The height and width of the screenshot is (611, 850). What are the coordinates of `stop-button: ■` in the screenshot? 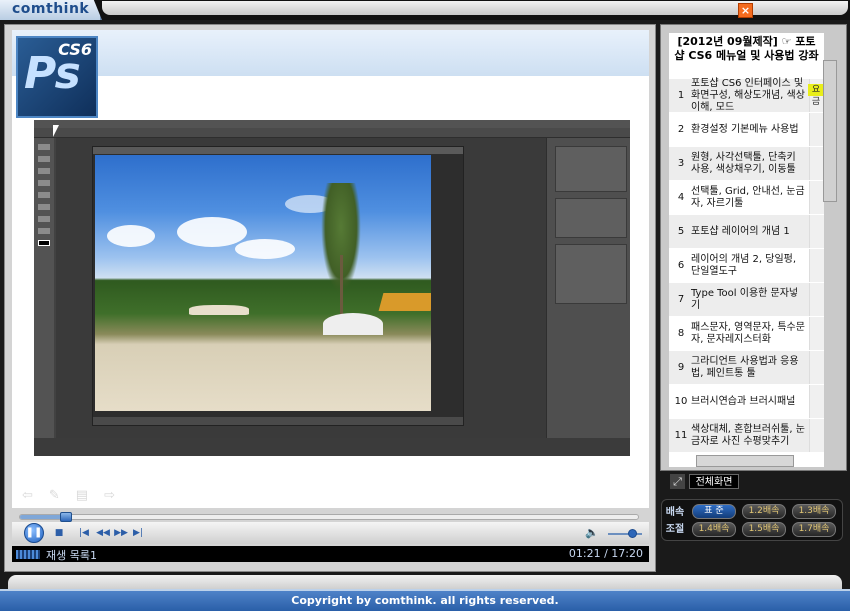 It's located at (59, 533).